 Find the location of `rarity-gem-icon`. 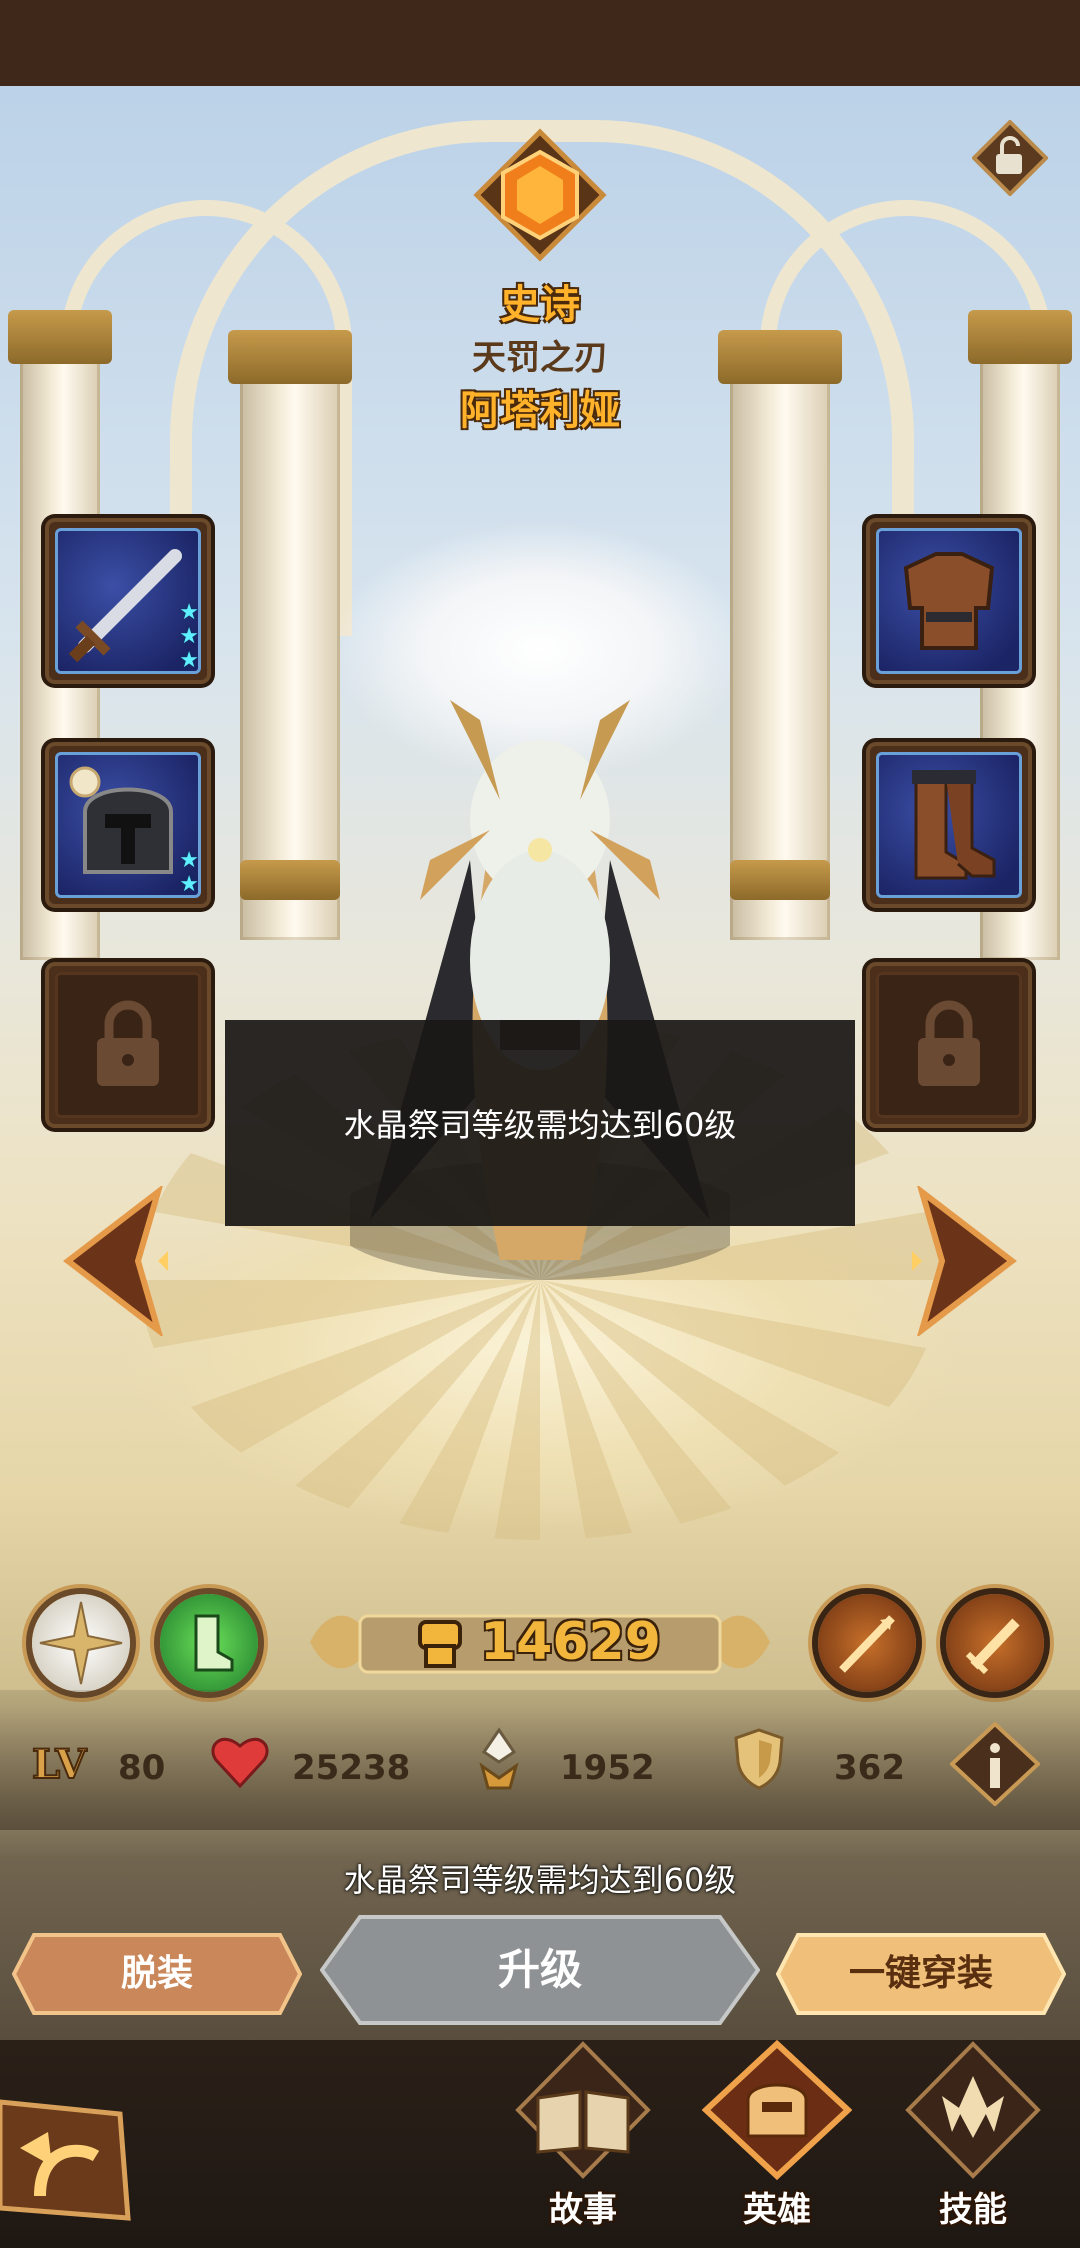

rarity-gem-icon is located at coordinates (440, 195).